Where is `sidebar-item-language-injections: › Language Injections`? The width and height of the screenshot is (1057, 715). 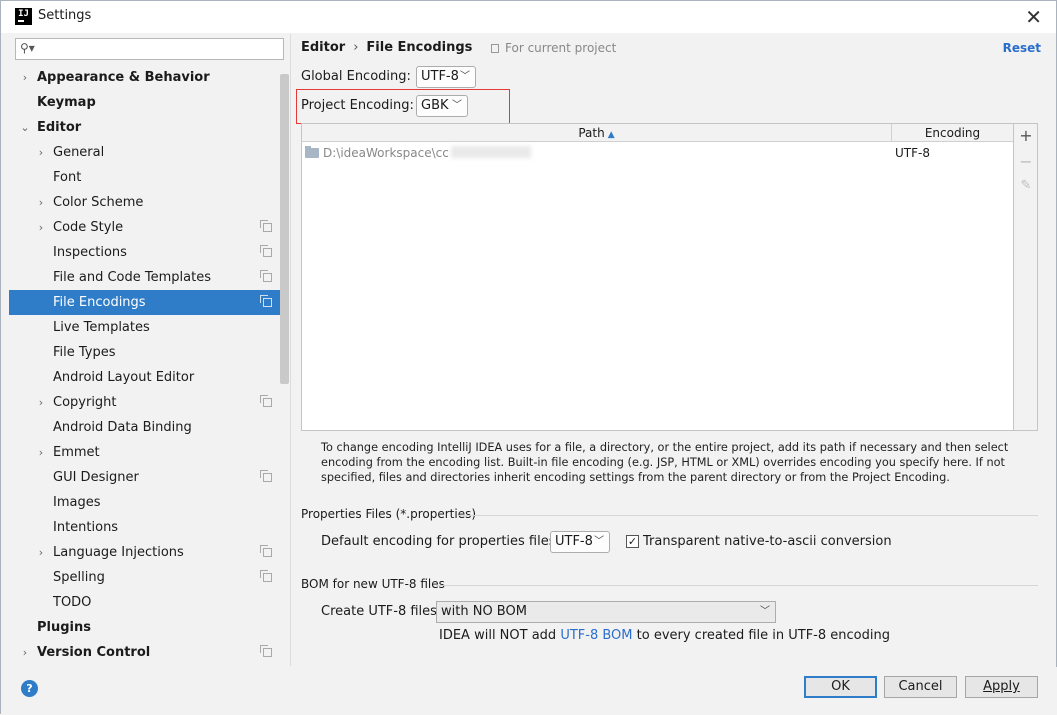
sidebar-item-language-injections: › Language Injections is located at coordinates (144, 552).